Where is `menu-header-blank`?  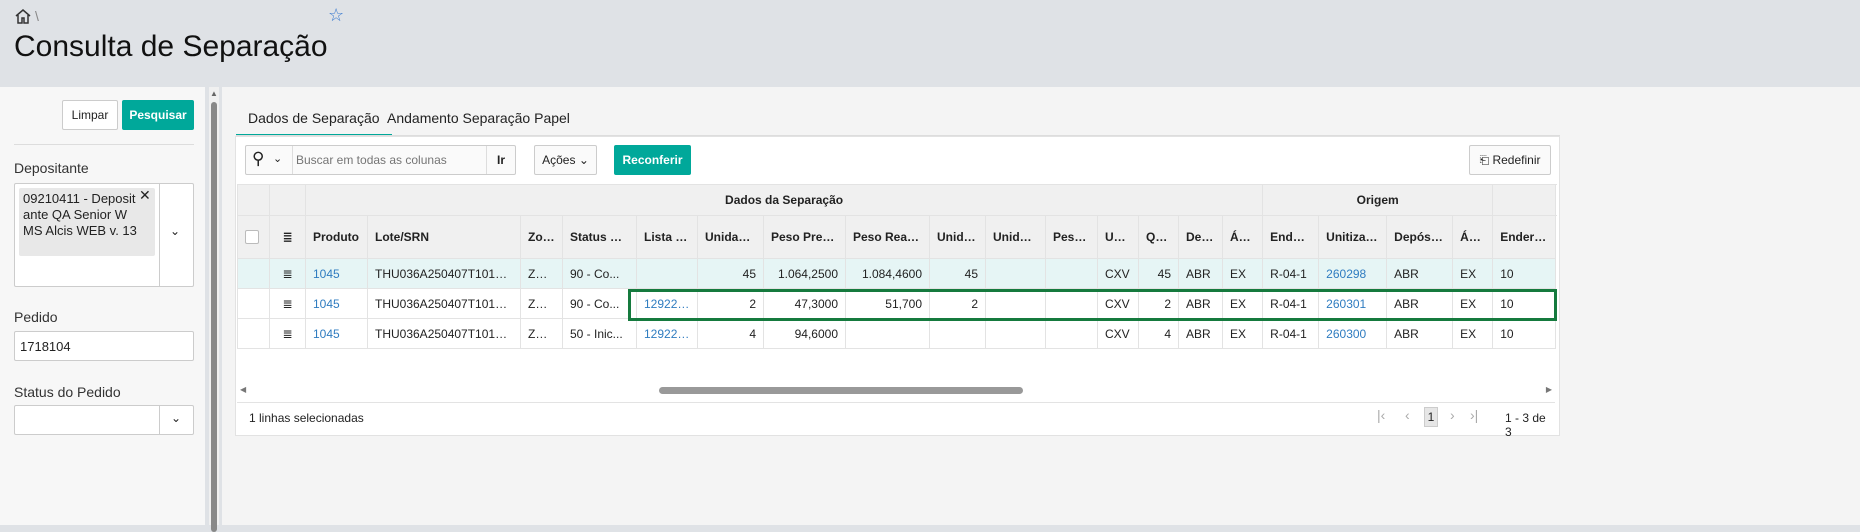
menu-header-blank is located at coordinates (287, 200).